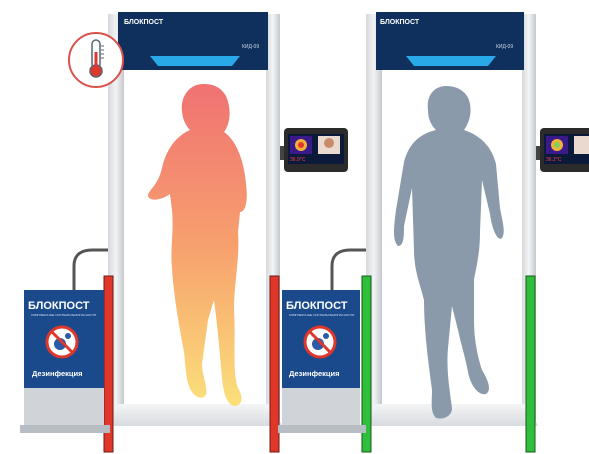 Image resolution: width=589 pixels, height=454 pixels. Describe the element at coordinates (504, 47) in the screenshot. I see `right-gate-model: КИД-09` at that location.